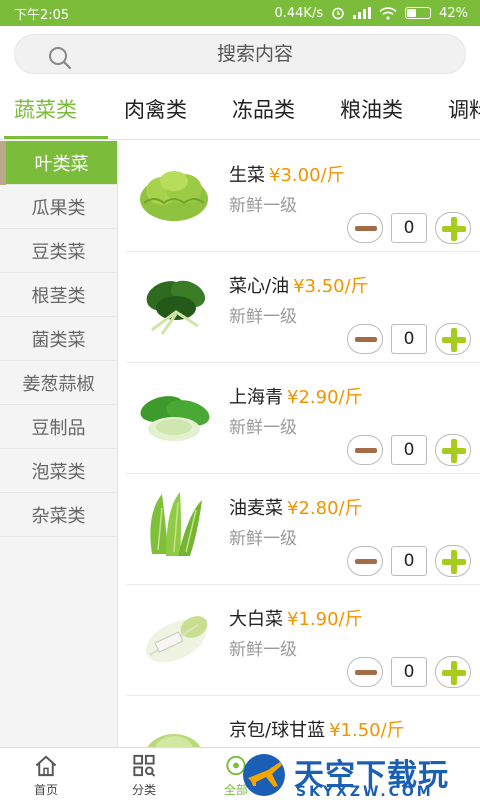  I want to click on search-icon, so click(60, 58).